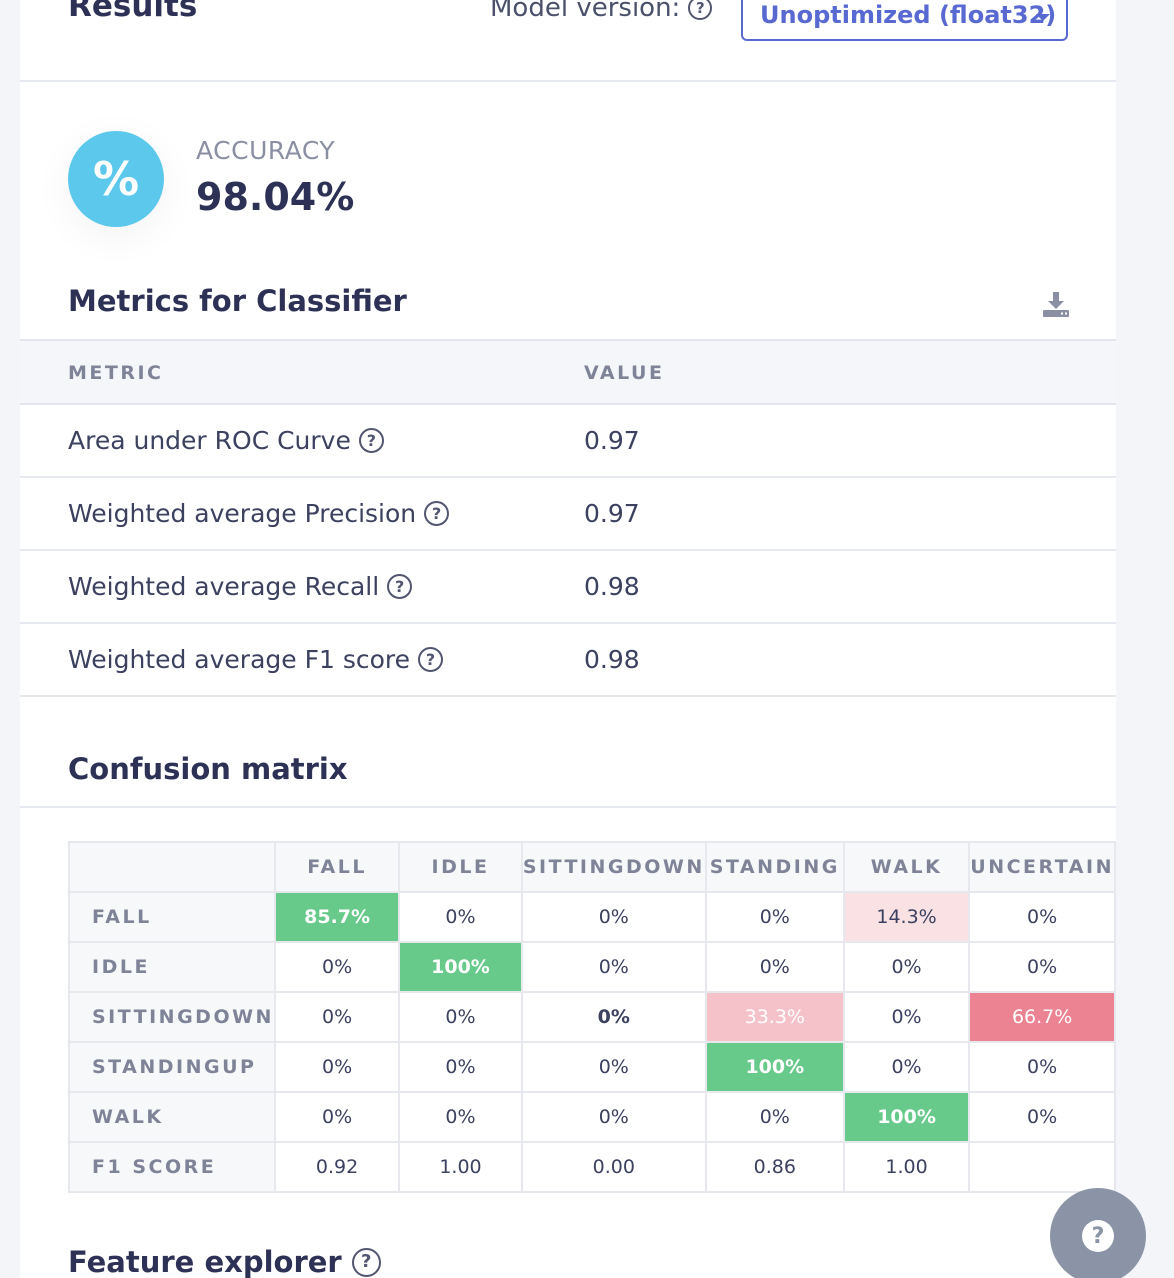 This screenshot has height=1278, width=1174. I want to click on table-row: IDLE 0% 100% 0% 0% 0% 0%, so click(592, 967).